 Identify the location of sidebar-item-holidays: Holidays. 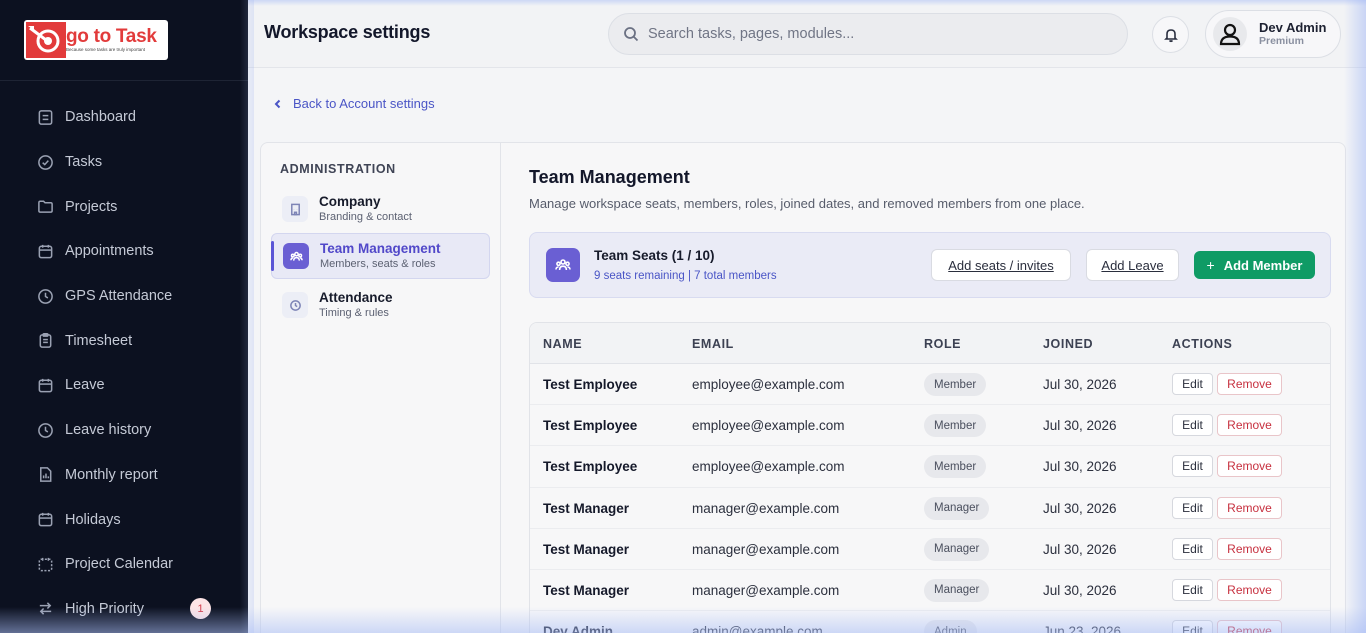
(124, 519).